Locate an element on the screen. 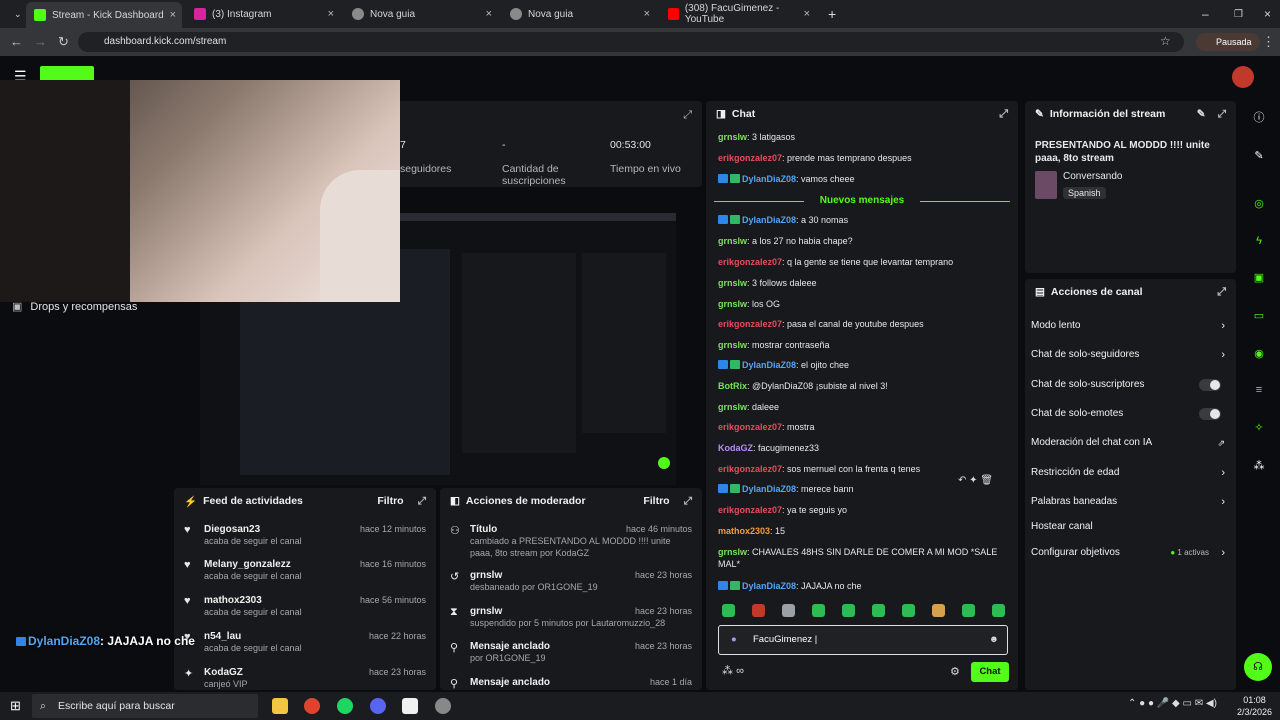 Image resolution: width=1280 pixels, height=720 pixels. taskbar-clock: 01:08 2/3/2026 is located at coordinates (1254, 706).